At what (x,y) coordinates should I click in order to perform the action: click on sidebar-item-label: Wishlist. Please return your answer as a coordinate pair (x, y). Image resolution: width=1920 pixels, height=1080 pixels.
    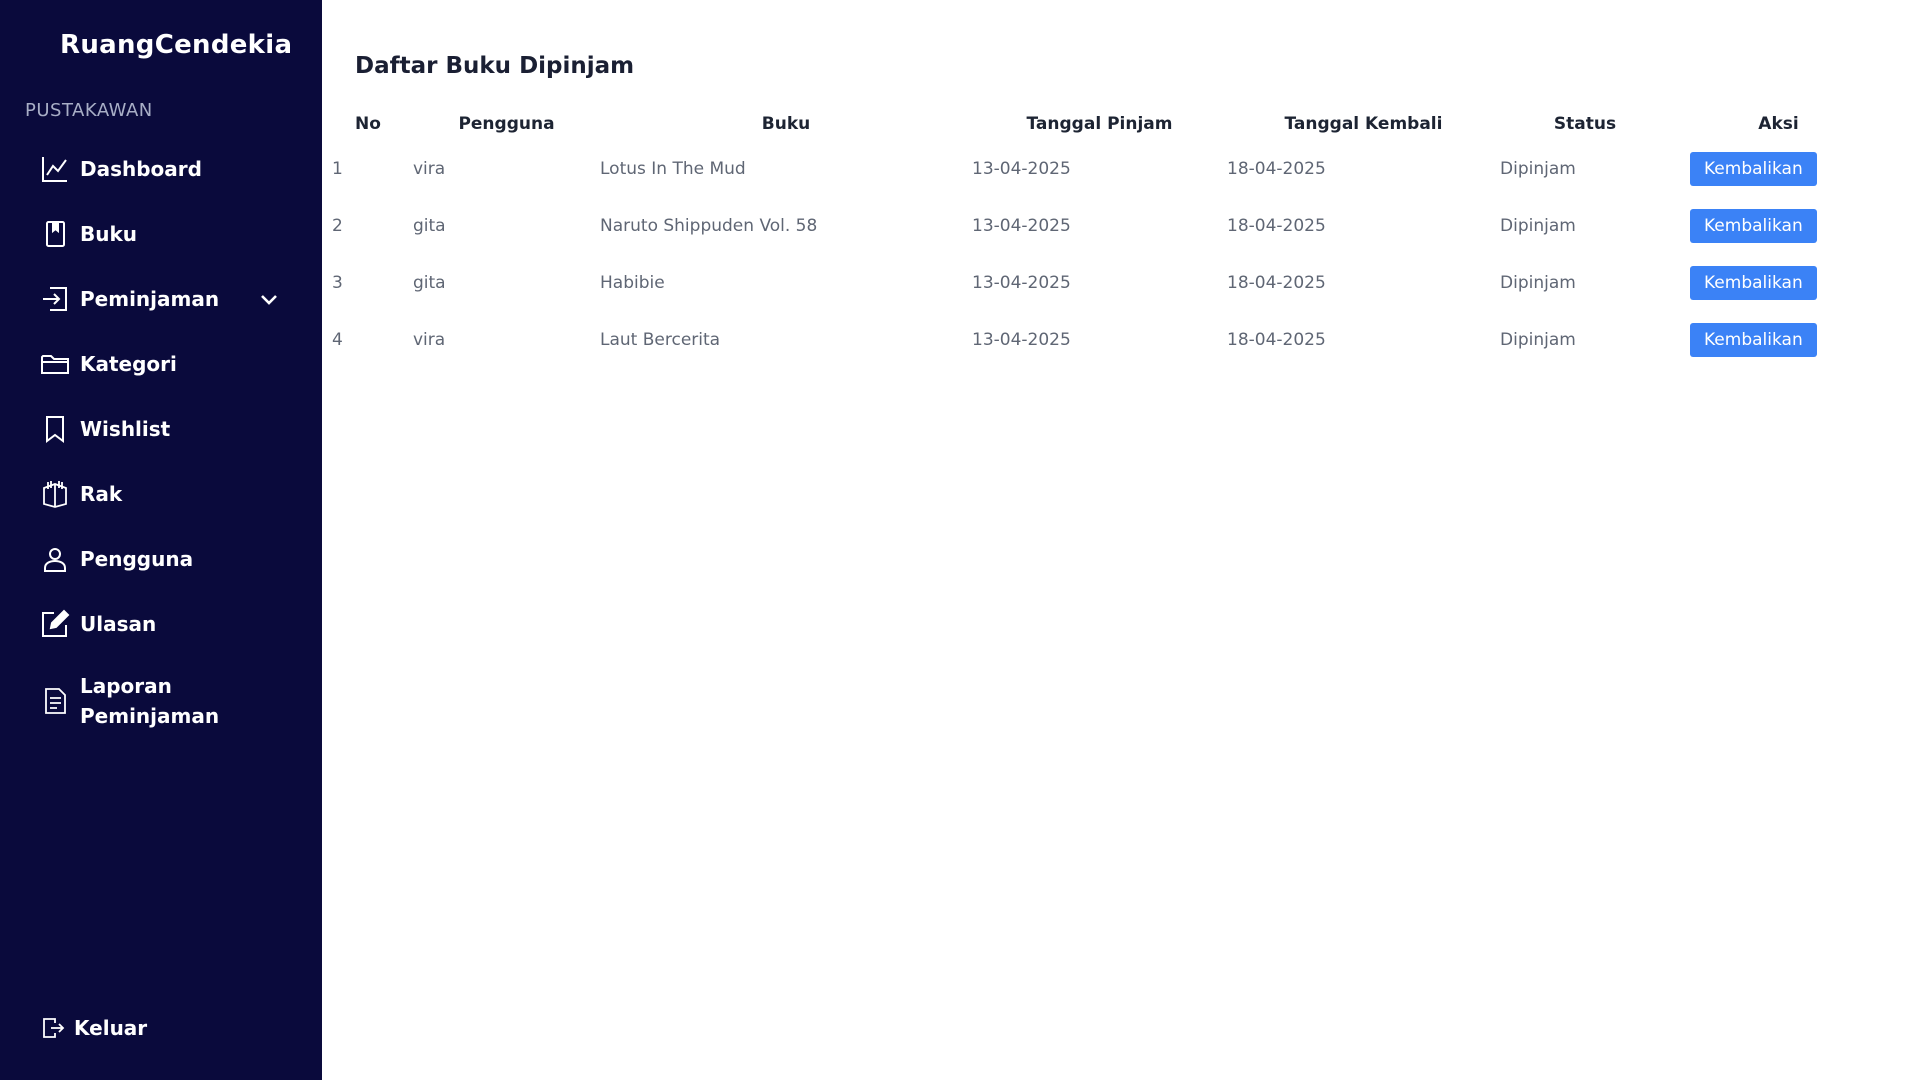
    Looking at the image, I should click on (125, 428).